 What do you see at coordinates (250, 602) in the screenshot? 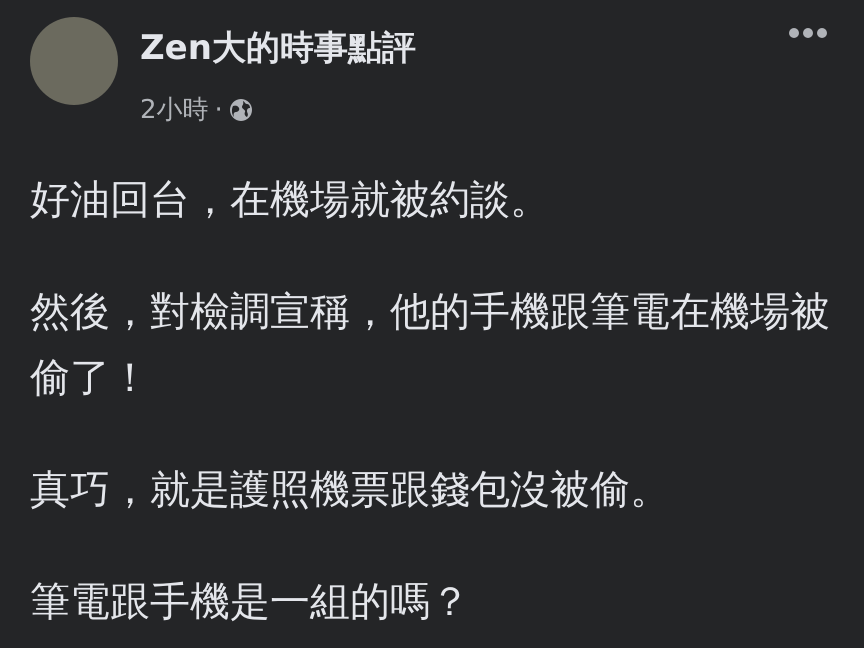
I see `post-paragraph: 筆電跟手機是一組的嗎？` at bounding box center [250, 602].